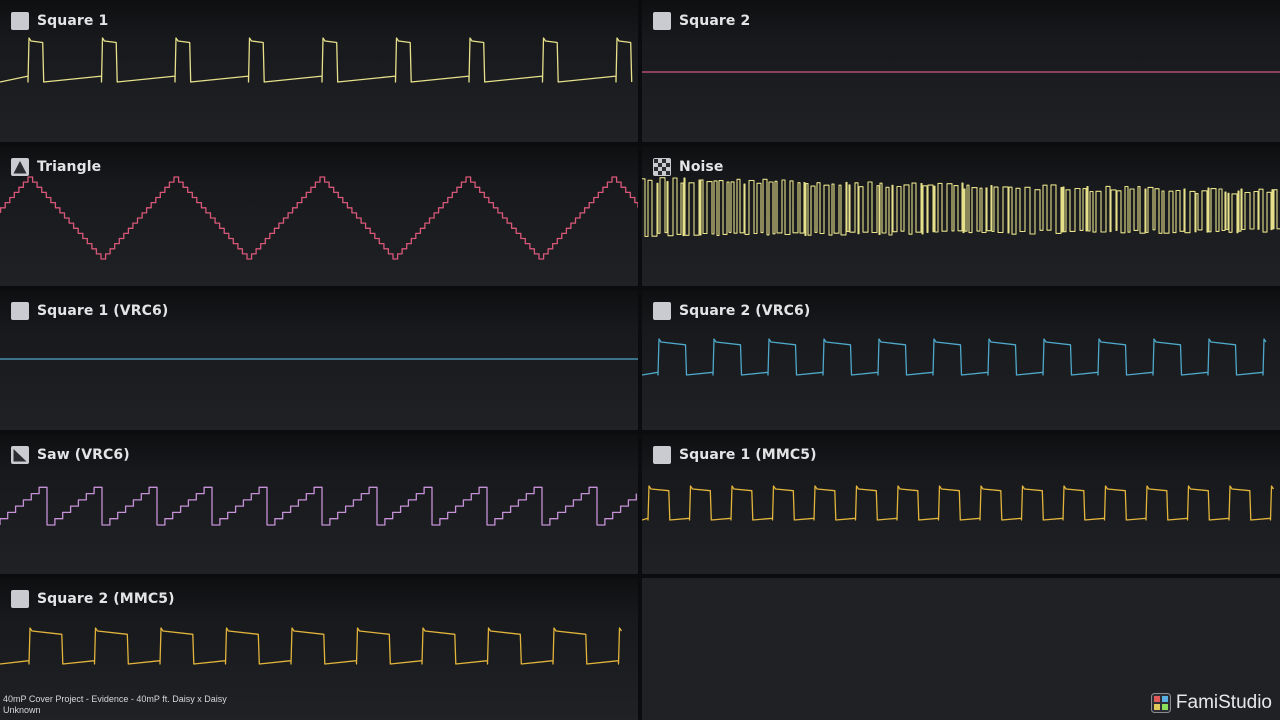 This screenshot has width=1280, height=720. What do you see at coordinates (22, 710) in the screenshot?
I see `song-author: Unknown` at bounding box center [22, 710].